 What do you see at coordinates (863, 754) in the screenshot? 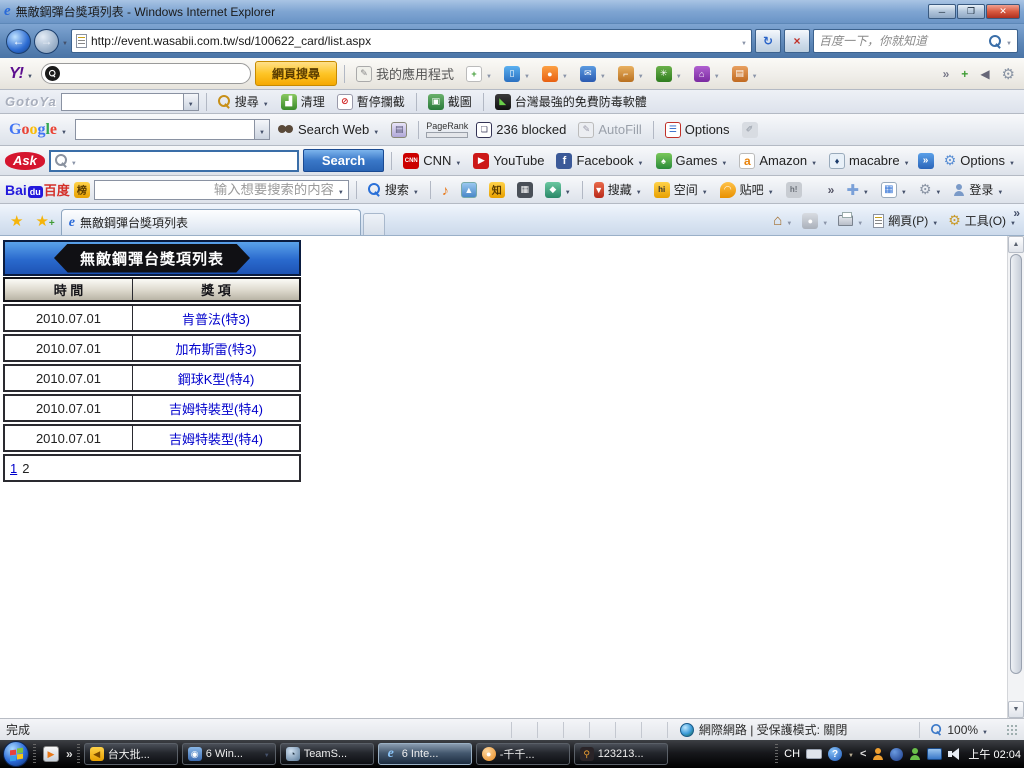
I see `tray-collapse-icon: <` at bounding box center [863, 754].